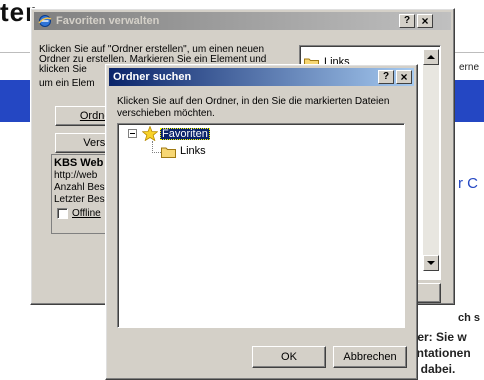 The width and height of the screenshot is (484, 380). Describe the element at coordinates (386, 77) in the screenshot. I see `browse-folder-help-button: ?` at that location.